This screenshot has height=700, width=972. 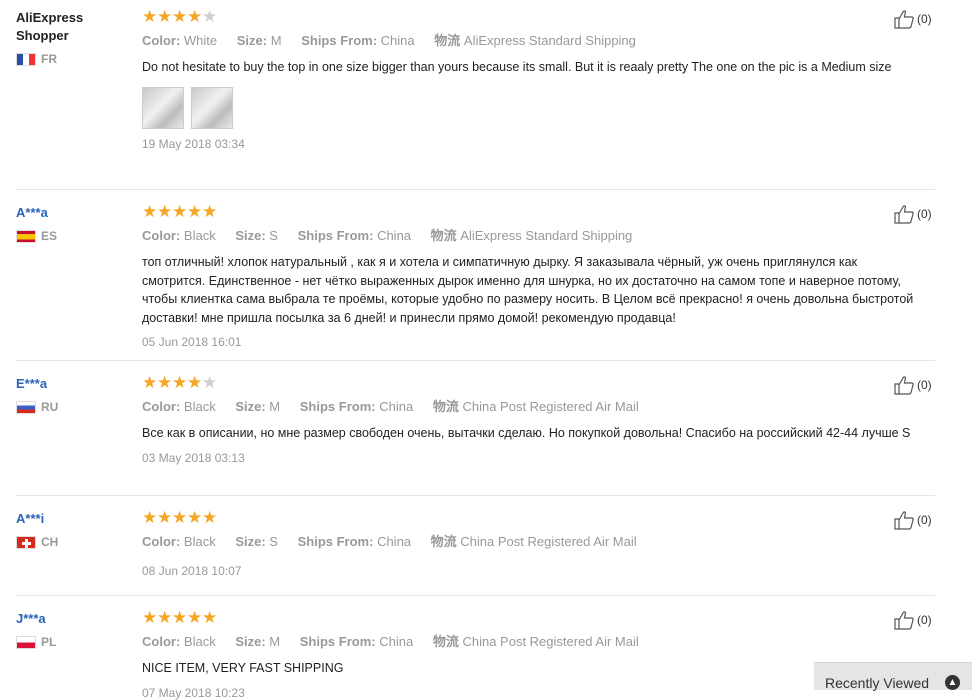 I want to click on flag-ch-icon, so click(x=26, y=542).